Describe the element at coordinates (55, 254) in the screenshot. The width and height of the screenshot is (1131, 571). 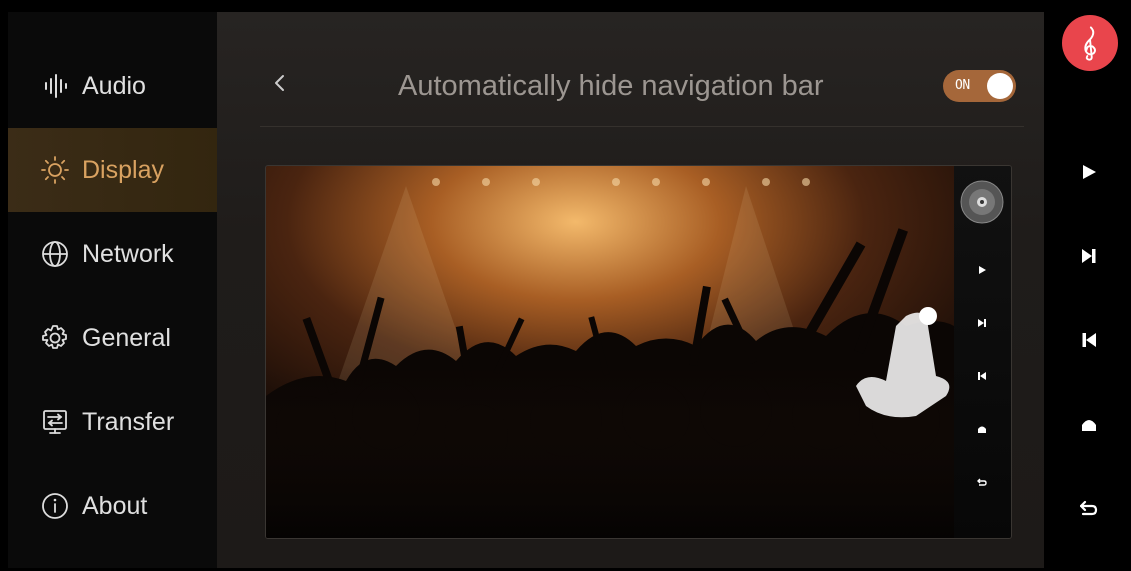
I see `globe-icon` at that location.